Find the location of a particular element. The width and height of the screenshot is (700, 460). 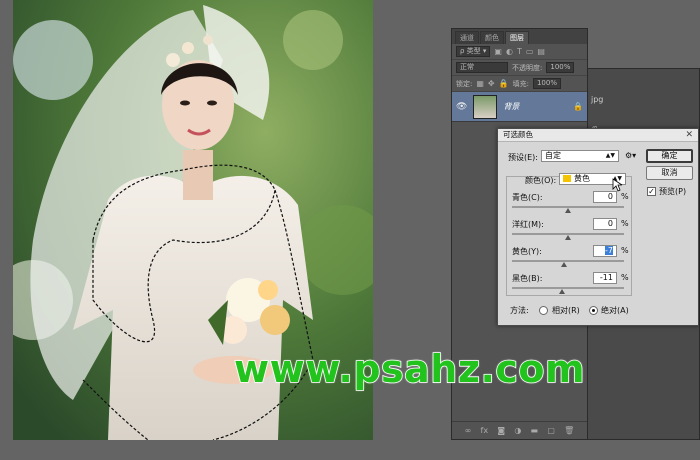

lock-row: 锁定: ▦ ✥ 🔒 填充: 100% is located at coordinates (519, 84).